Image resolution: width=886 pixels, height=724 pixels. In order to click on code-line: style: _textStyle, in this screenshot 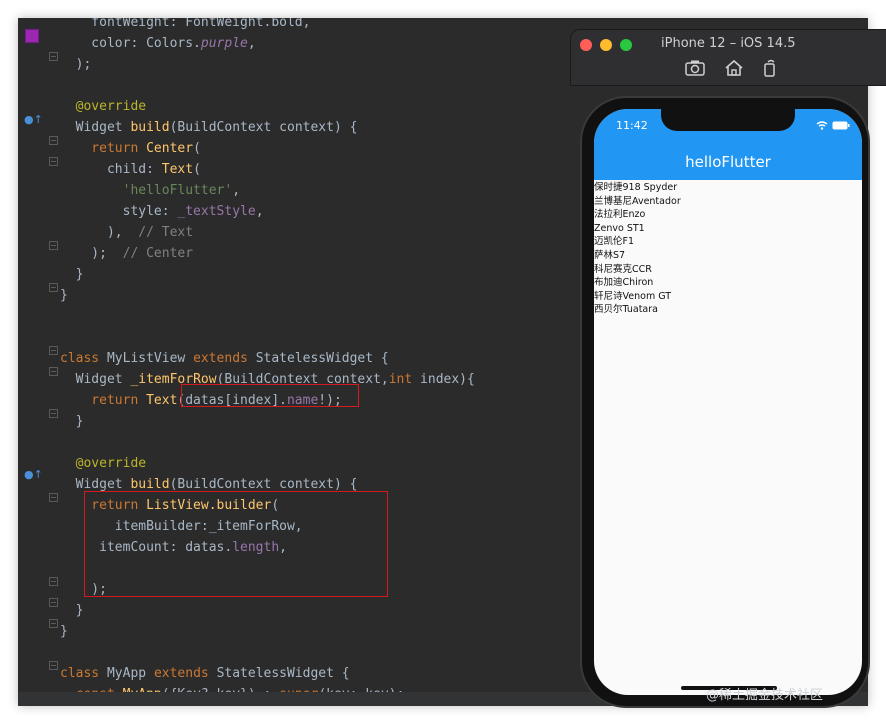, I will do `click(162, 211)`.